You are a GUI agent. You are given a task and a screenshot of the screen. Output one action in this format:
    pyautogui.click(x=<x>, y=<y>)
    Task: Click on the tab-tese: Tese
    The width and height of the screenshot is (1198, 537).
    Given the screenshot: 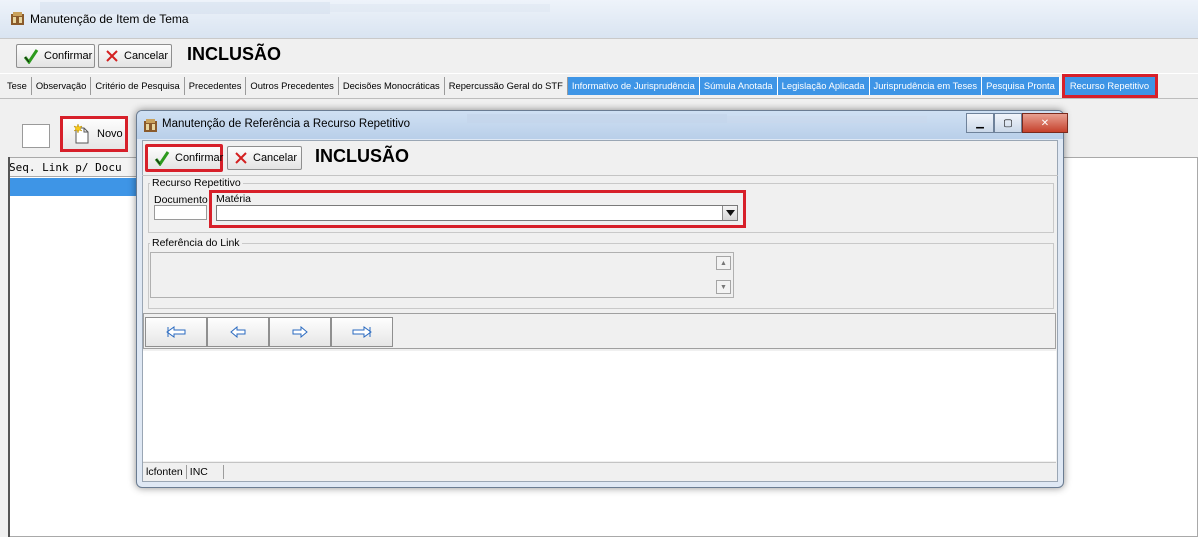 What is the action you would take?
    pyautogui.click(x=17, y=86)
    